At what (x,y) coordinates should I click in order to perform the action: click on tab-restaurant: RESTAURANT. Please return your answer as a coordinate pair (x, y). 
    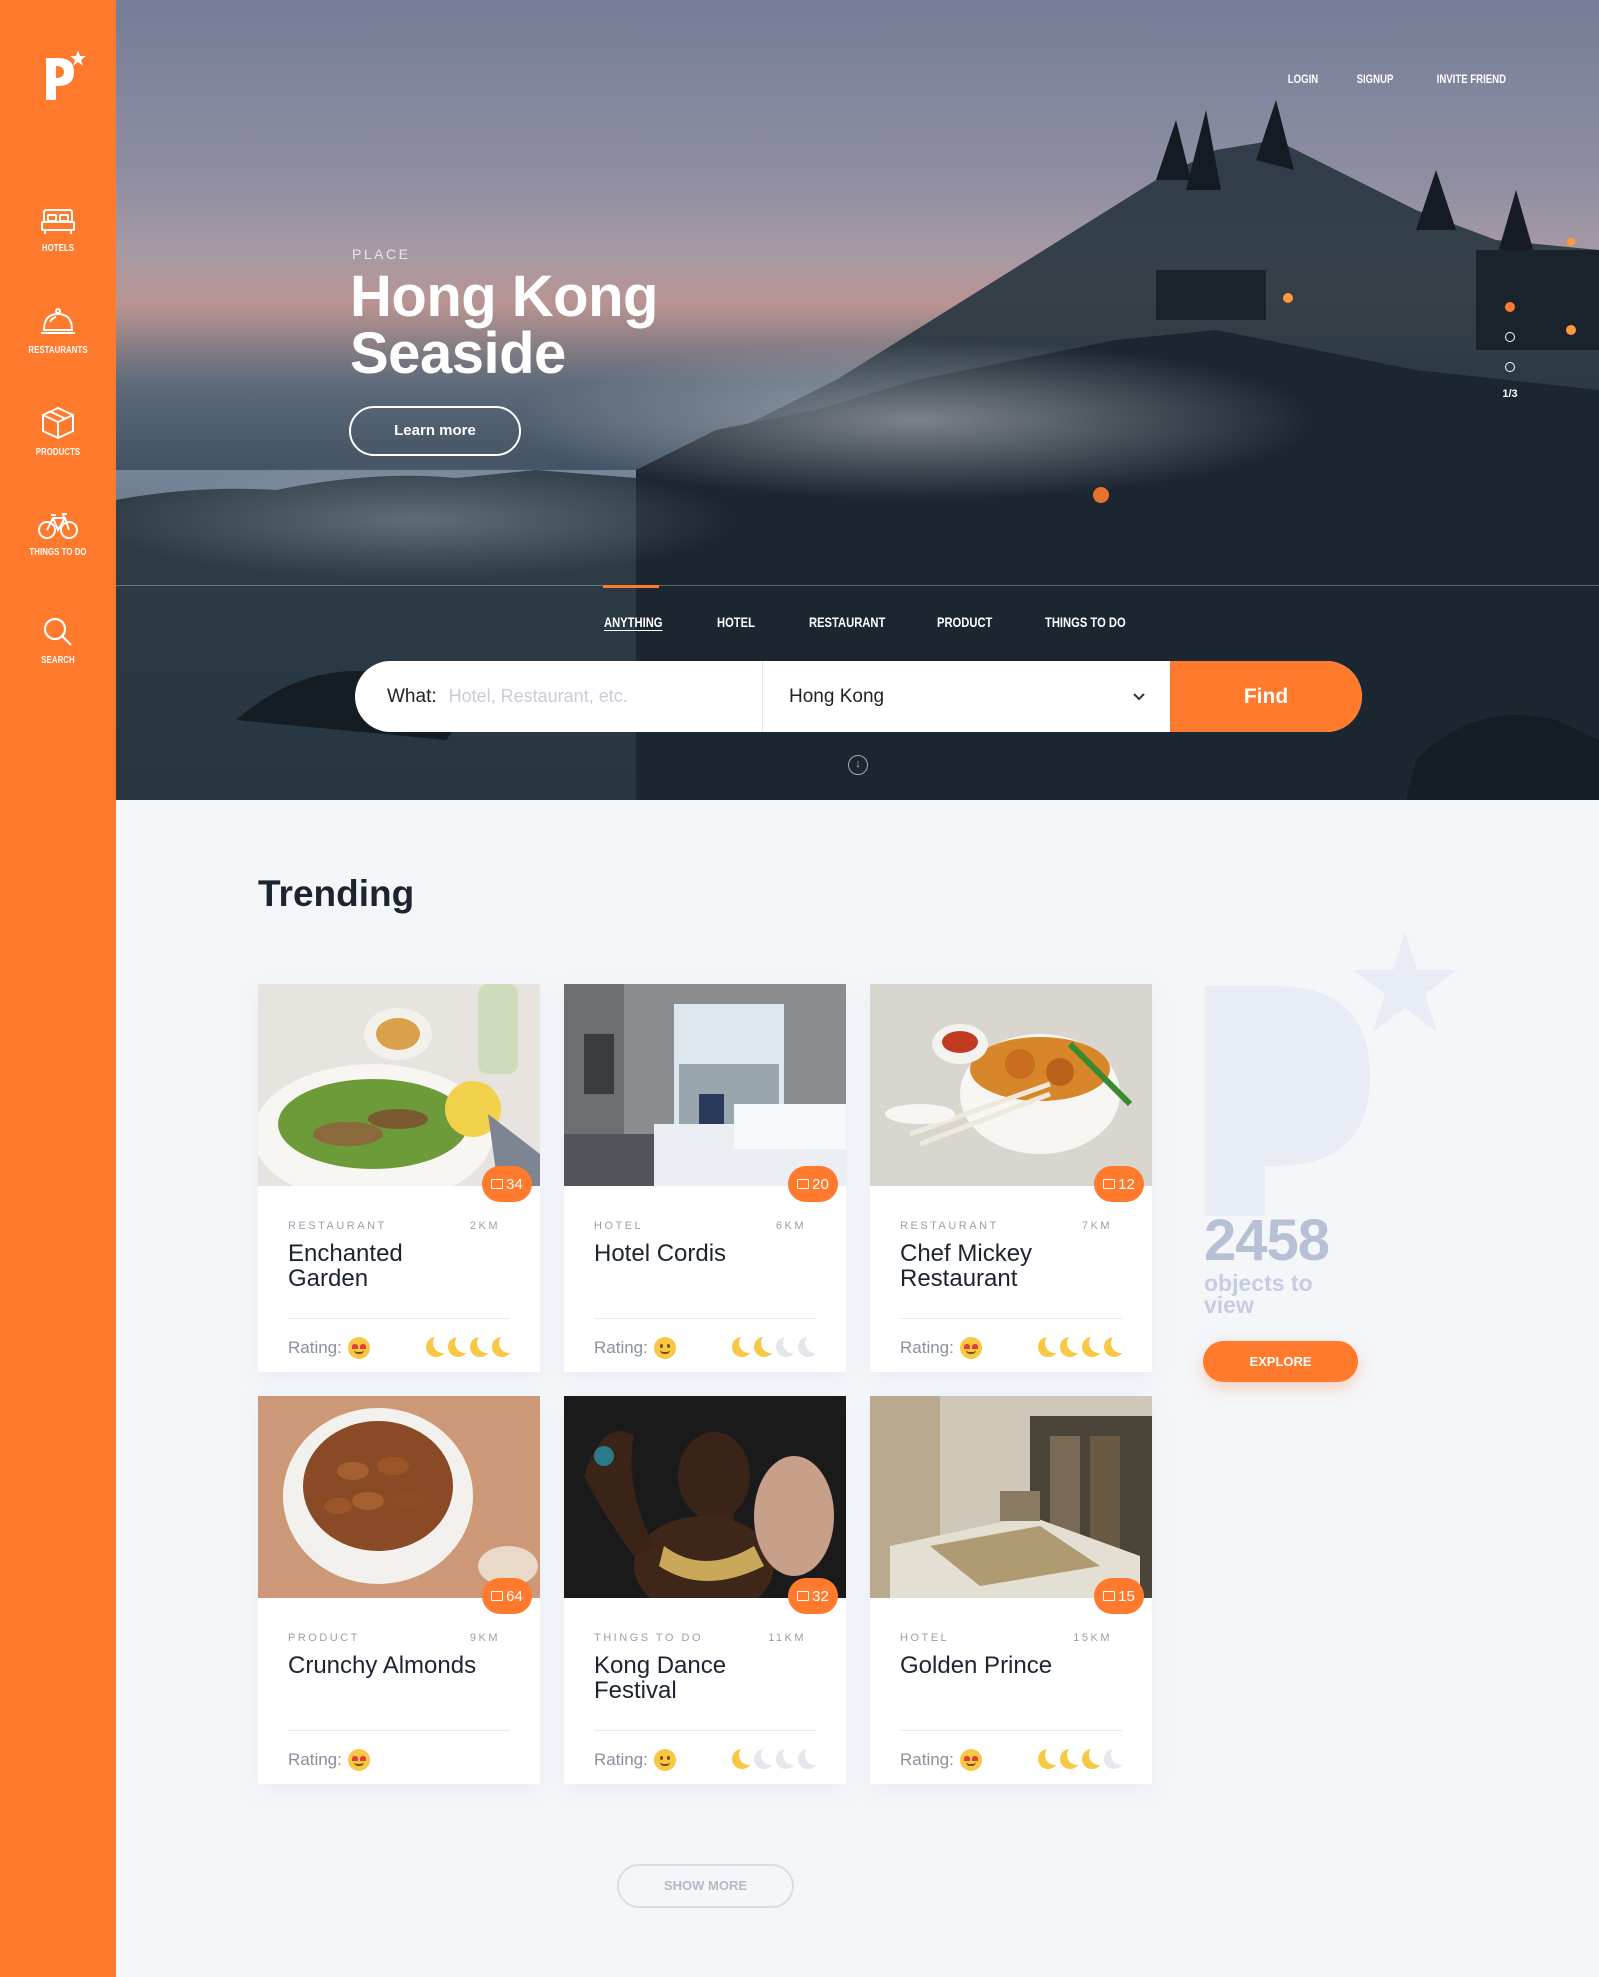
    Looking at the image, I should click on (847, 622).